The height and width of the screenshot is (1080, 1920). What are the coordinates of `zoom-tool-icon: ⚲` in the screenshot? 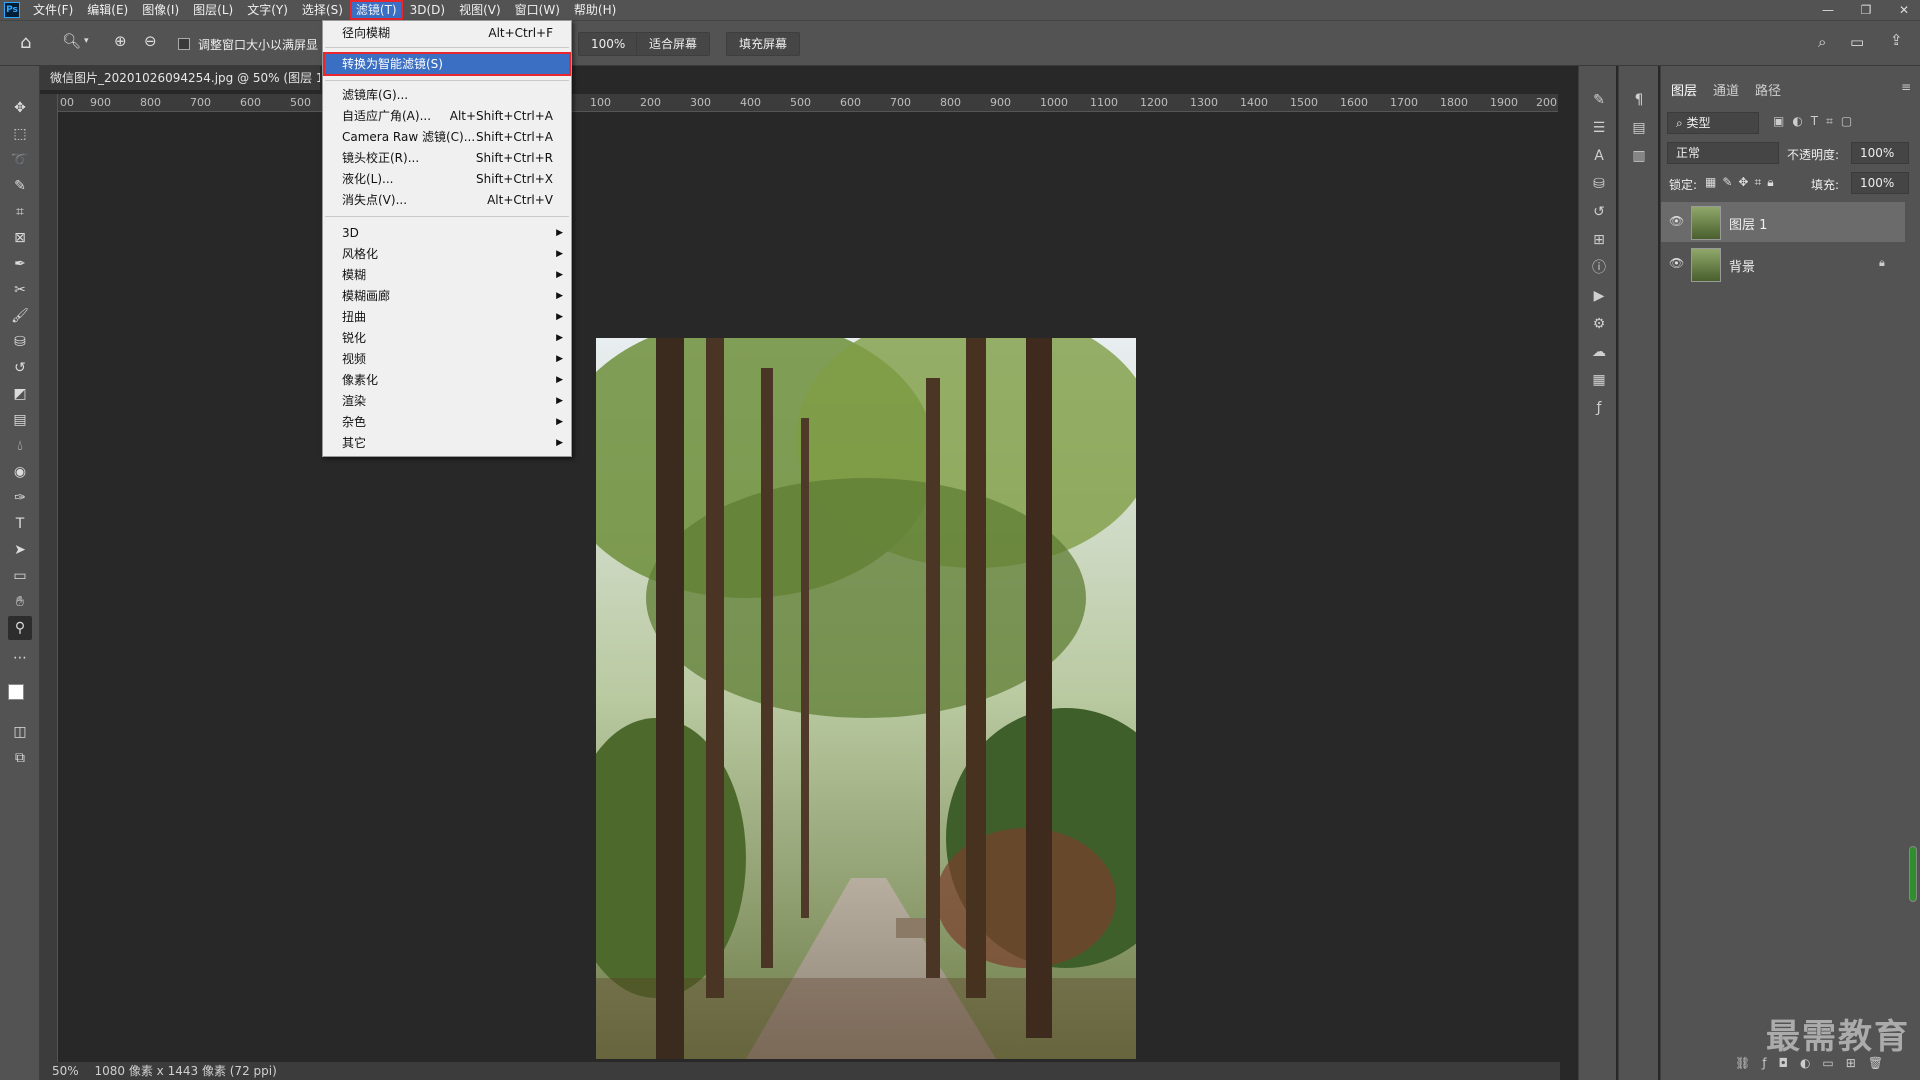 It's located at (20, 628).